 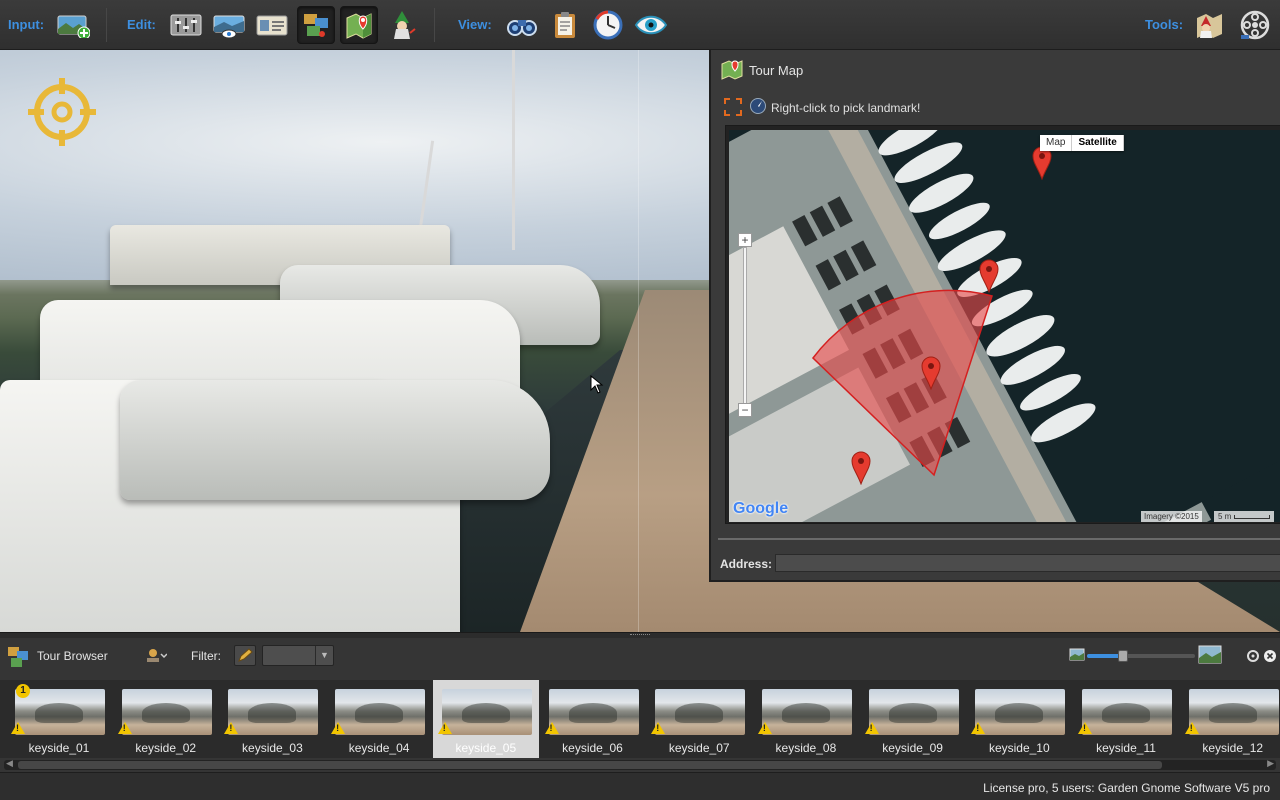 I want to click on output-settings-button, so click(x=1255, y=25).